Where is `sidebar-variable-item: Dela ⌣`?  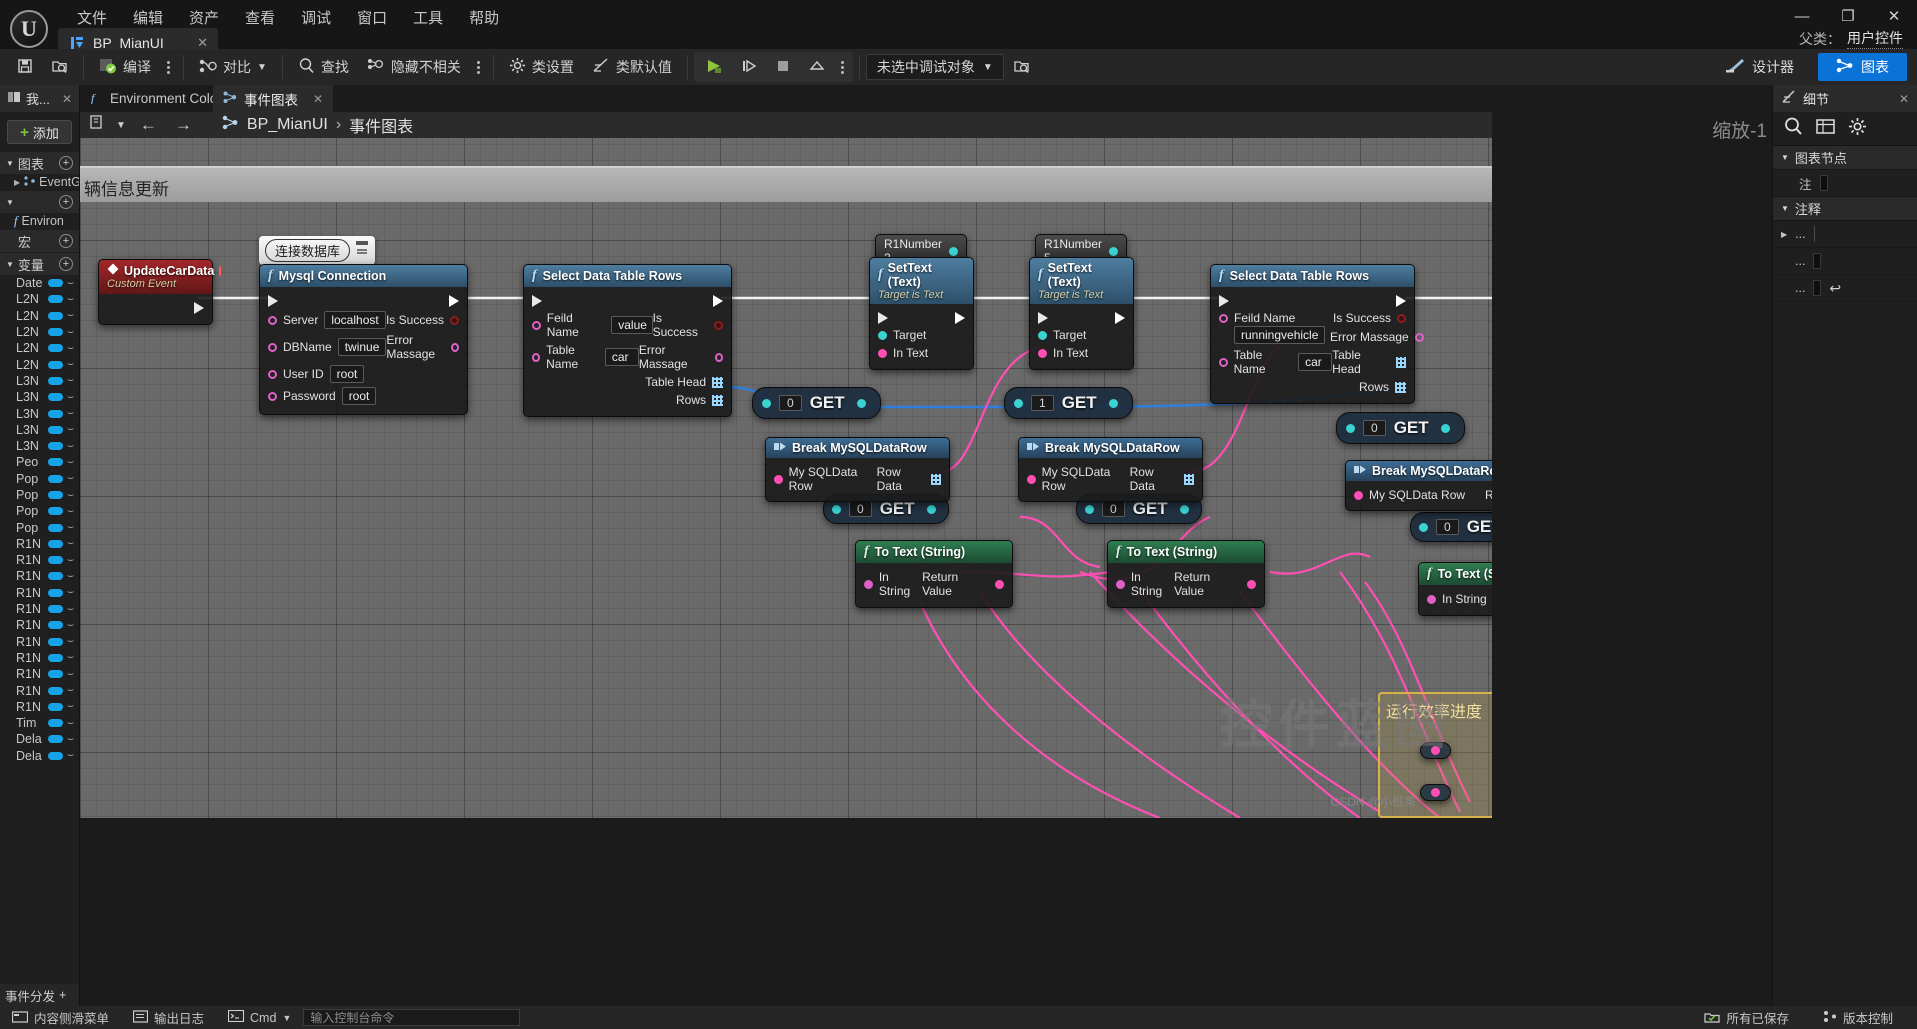 sidebar-variable-item: Dela ⌣ is located at coordinates (39, 739).